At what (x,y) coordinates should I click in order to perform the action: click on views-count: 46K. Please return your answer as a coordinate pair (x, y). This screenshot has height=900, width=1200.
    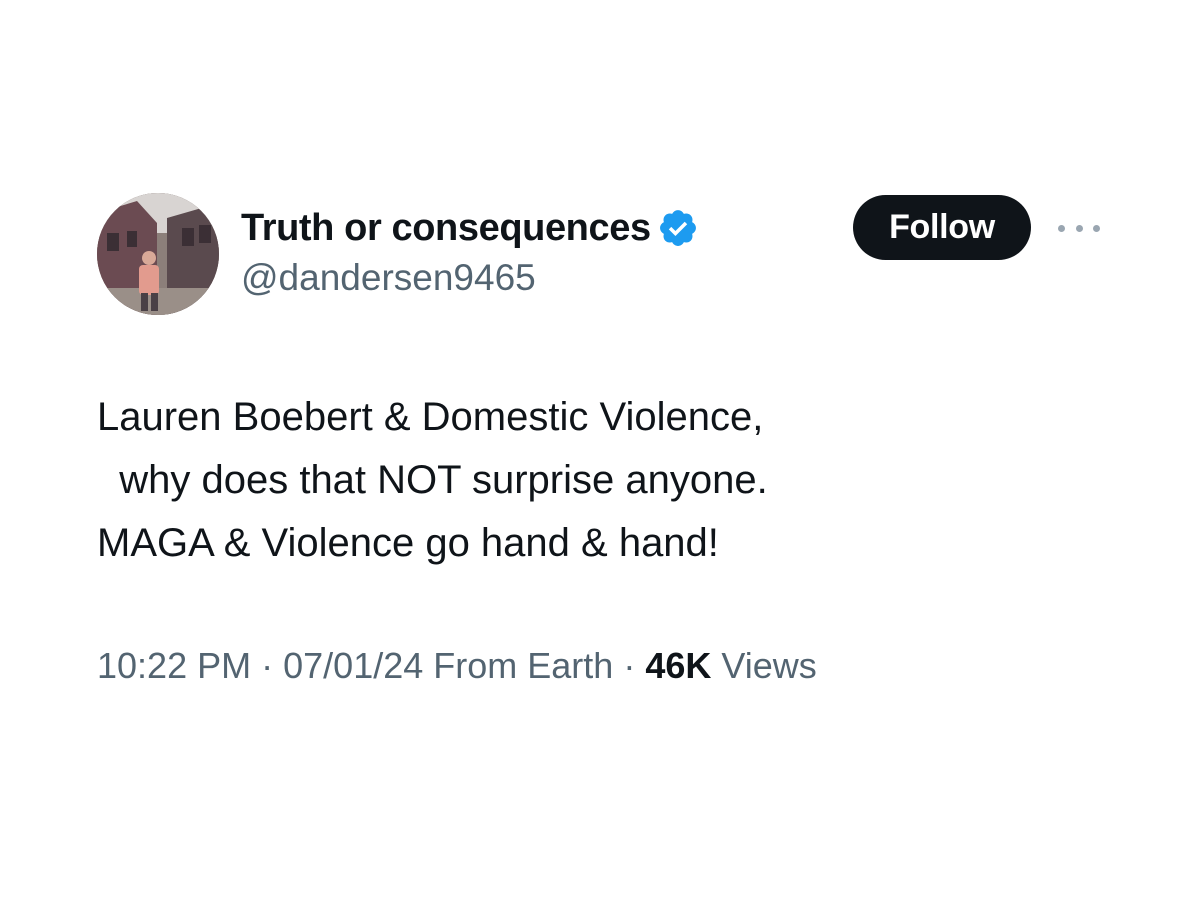
    Looking at the image, I should click on (678, 665).